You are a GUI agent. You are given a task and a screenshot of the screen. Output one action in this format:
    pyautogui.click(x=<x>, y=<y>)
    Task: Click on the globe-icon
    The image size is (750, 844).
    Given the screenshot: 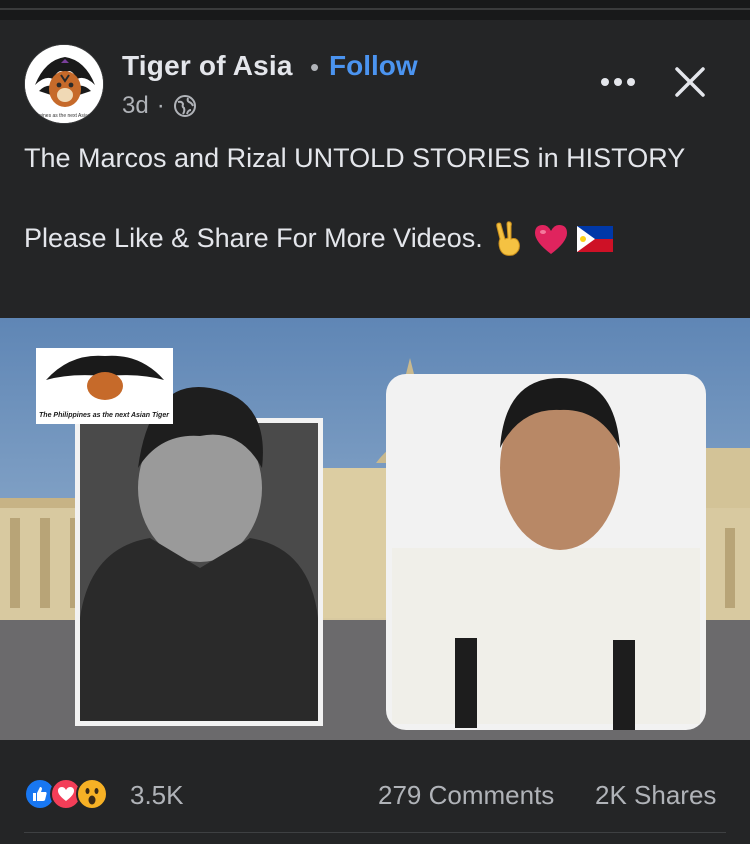 What is the action you would take?
    pyautogui.click(x=184, y=106)
    